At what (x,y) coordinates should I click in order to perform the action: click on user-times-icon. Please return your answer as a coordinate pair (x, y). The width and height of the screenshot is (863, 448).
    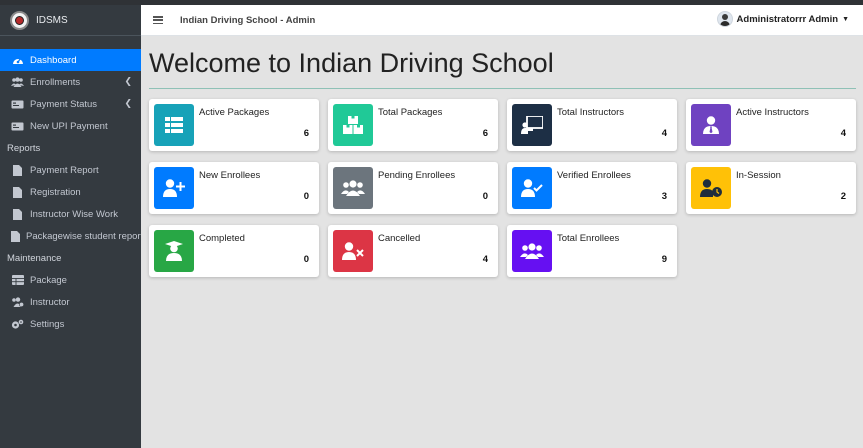
    Looking at the image, I should click on (353, 251).